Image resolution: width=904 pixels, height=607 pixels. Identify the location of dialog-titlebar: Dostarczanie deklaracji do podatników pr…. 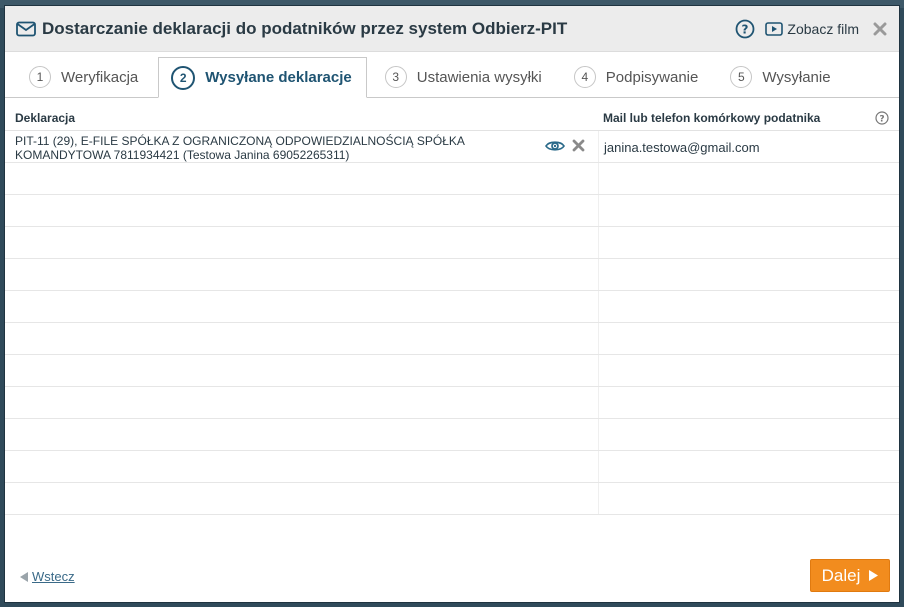
(452, 29).